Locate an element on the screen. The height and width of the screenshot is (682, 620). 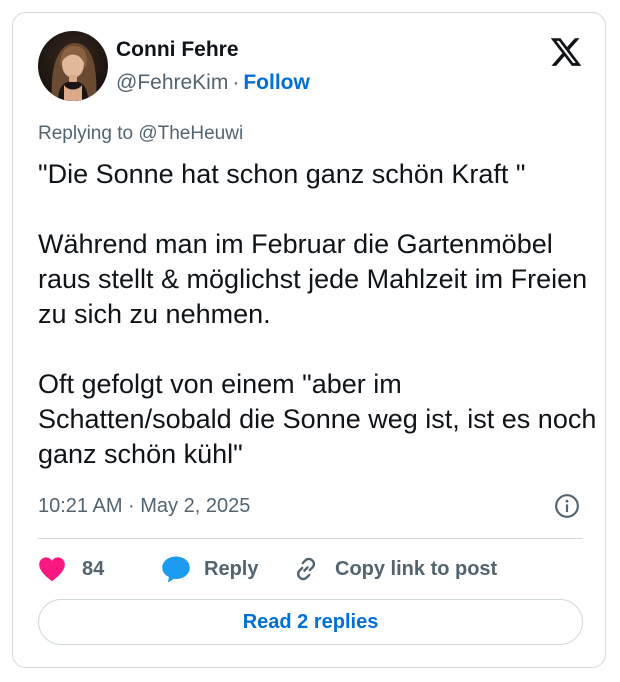
reply-label: Reply is located at coordinates (231, 568).